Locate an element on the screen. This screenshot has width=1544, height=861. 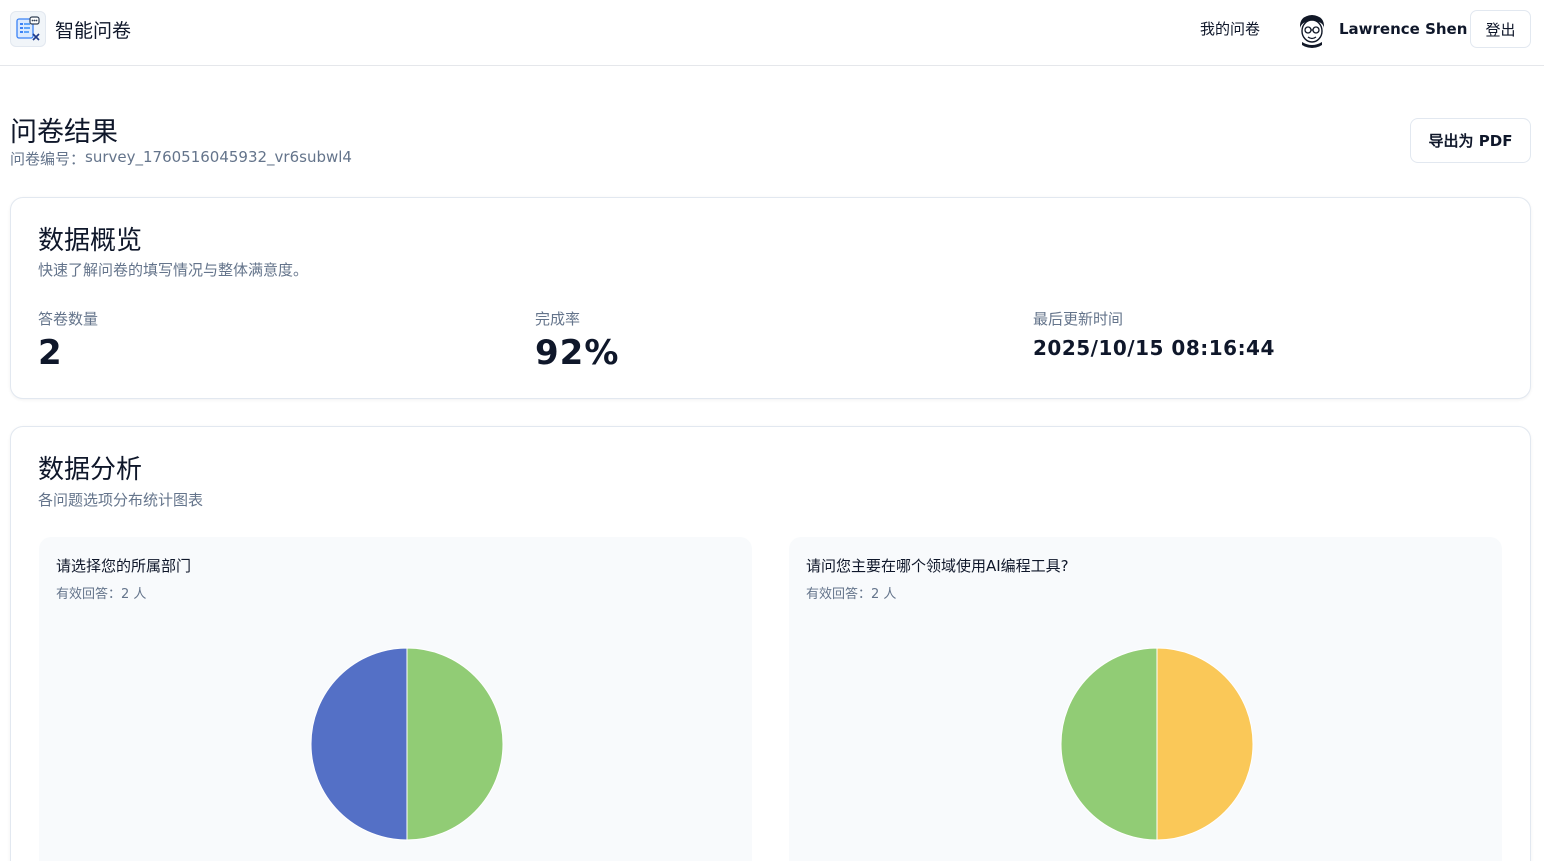
survey-id: 问卷编号： survey_1760516045932_vr6subwl4 is located at coordinates (181, 158).